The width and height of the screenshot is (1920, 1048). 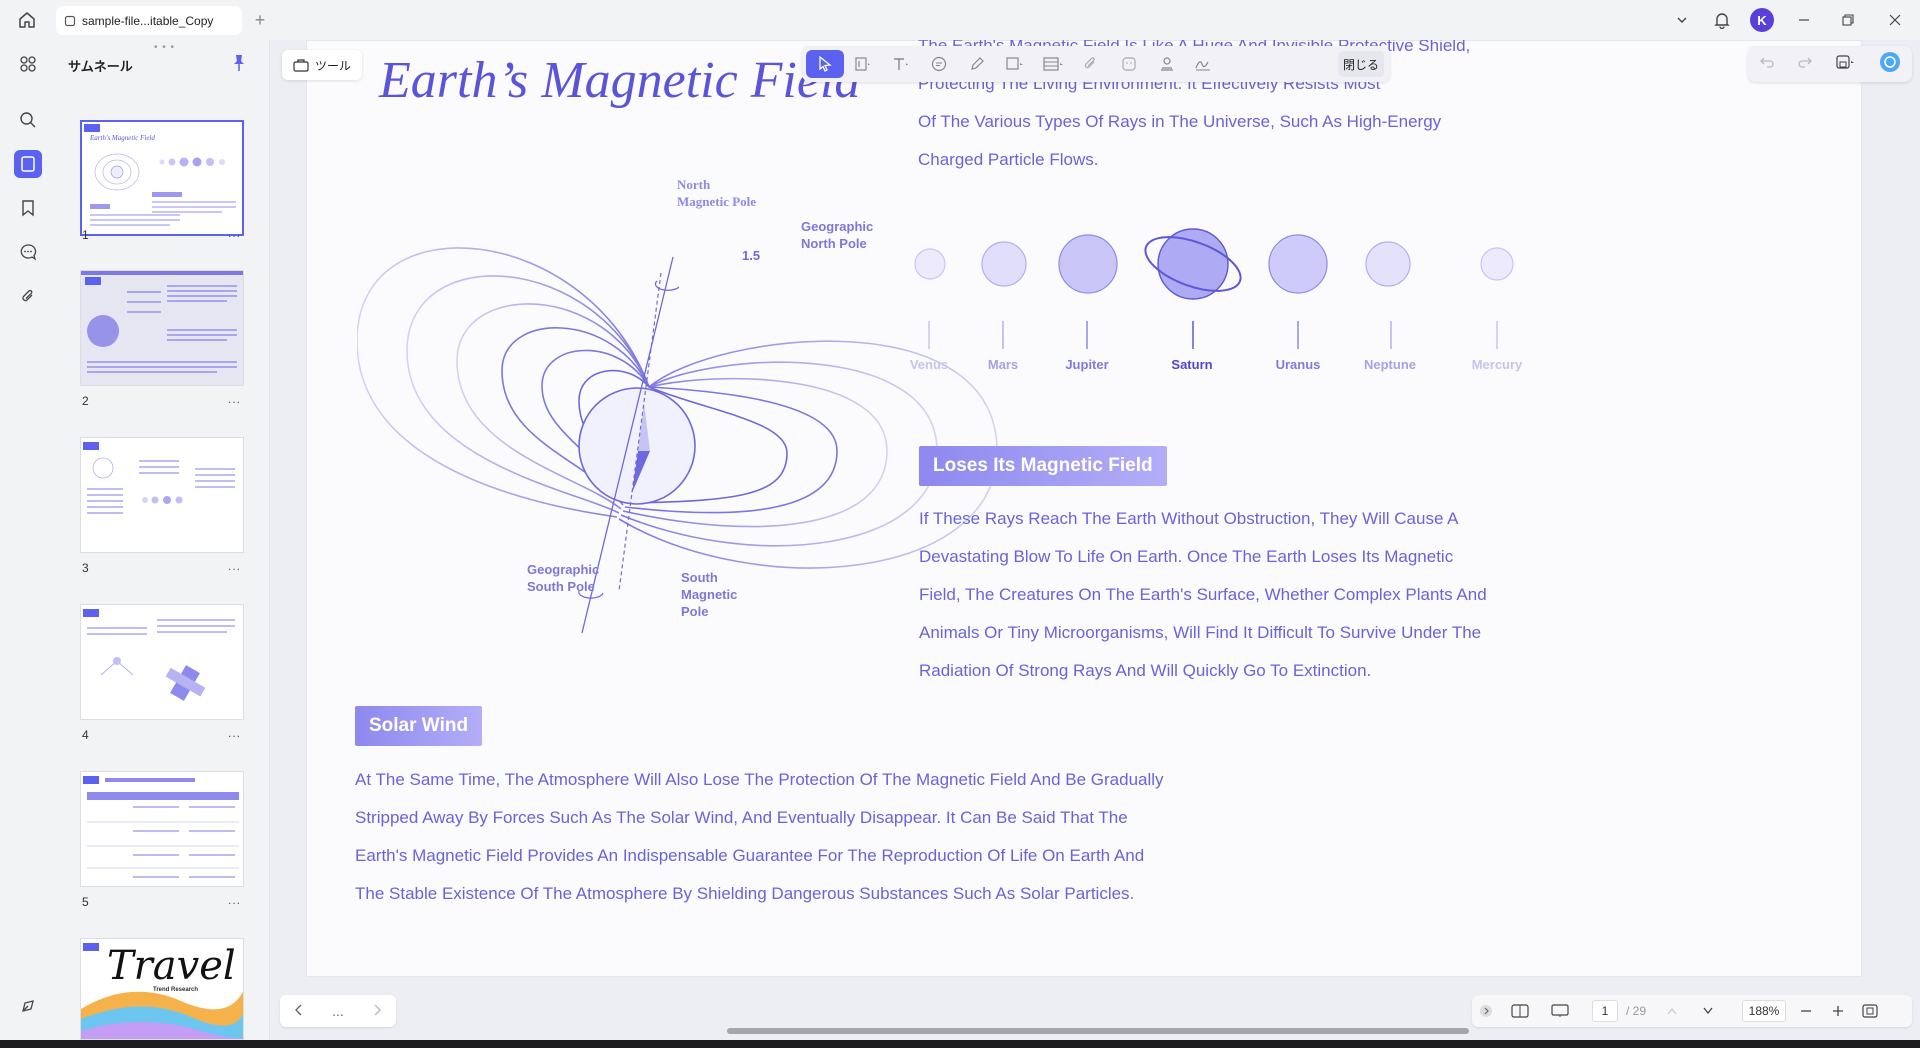 What do you see at coordinates (1205, 64) in the screenshot?
I see `signature-tool-icon` at bounding box center [1205, 64].